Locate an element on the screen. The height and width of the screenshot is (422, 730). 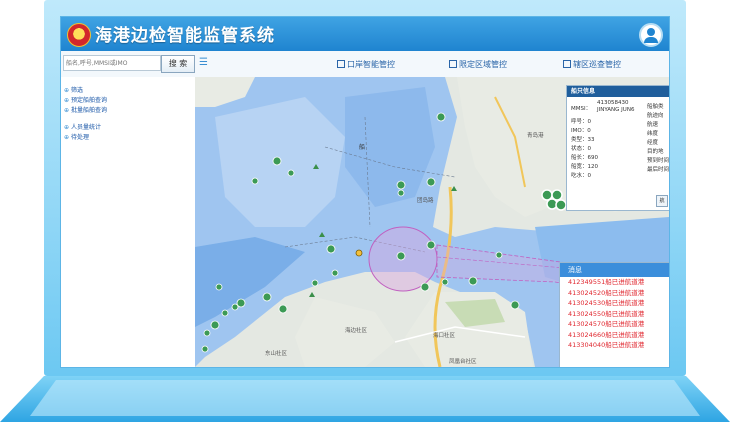
map-label-fenghuangtai: 凤凰台社区 is located at coordinates (463, 361).